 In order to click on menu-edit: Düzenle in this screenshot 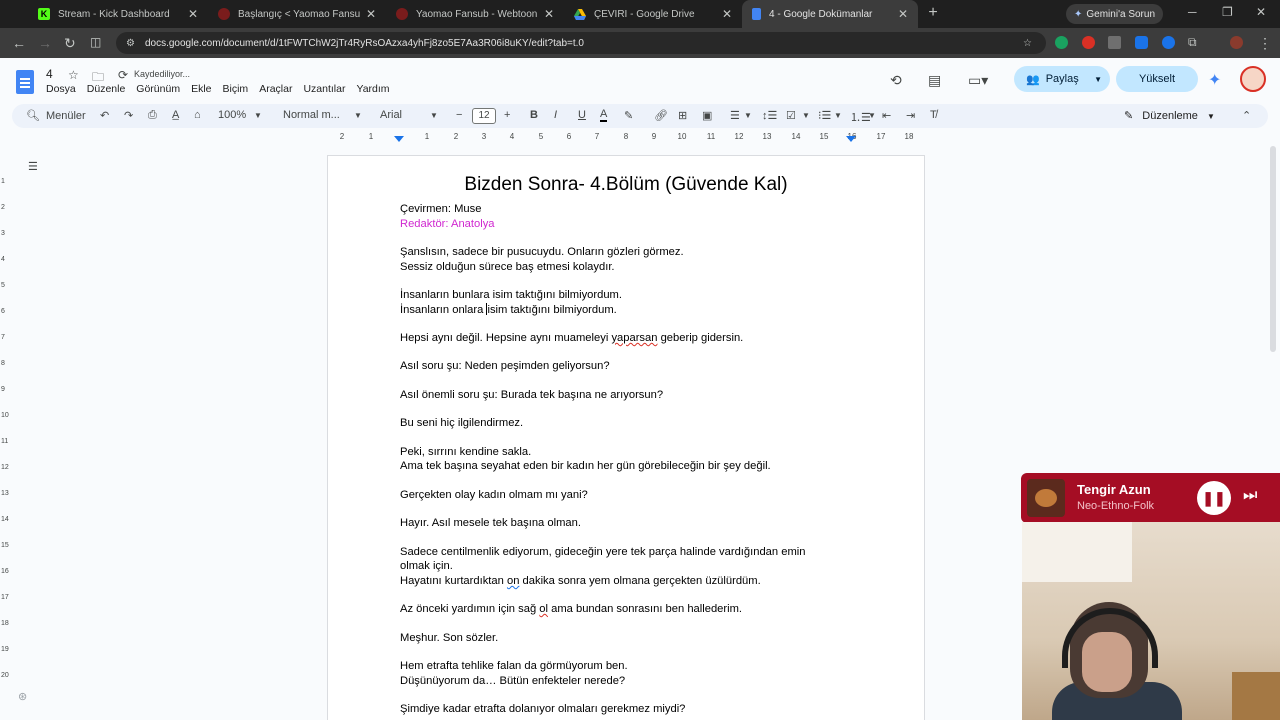, I will do `click(106, 89)`.